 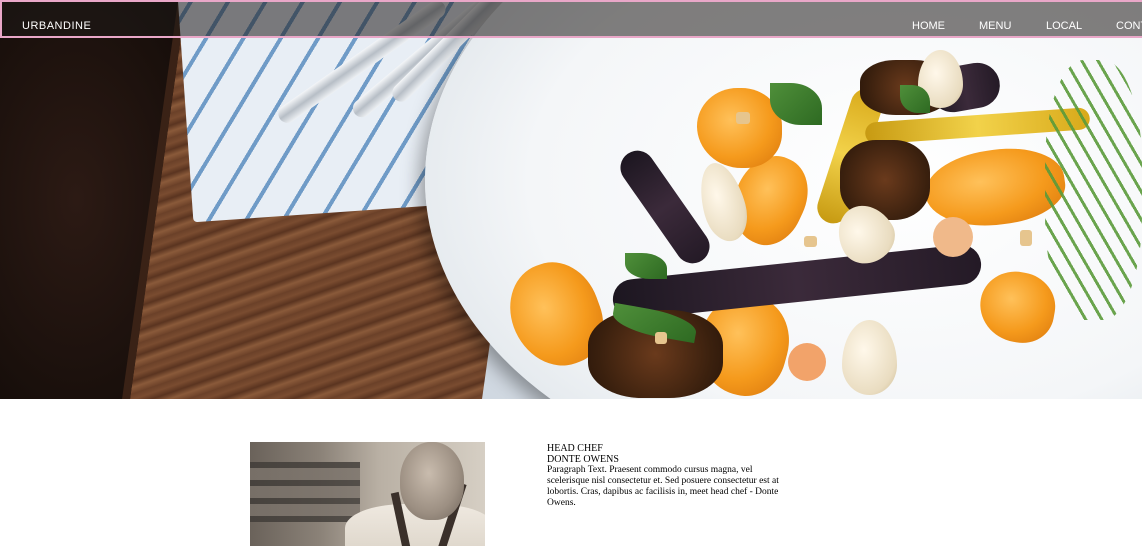 What do you see at coordinates (1129, 26) in the screenshot?
I see `nav-contact-link: CONT` at bounding box center [1129, 26].